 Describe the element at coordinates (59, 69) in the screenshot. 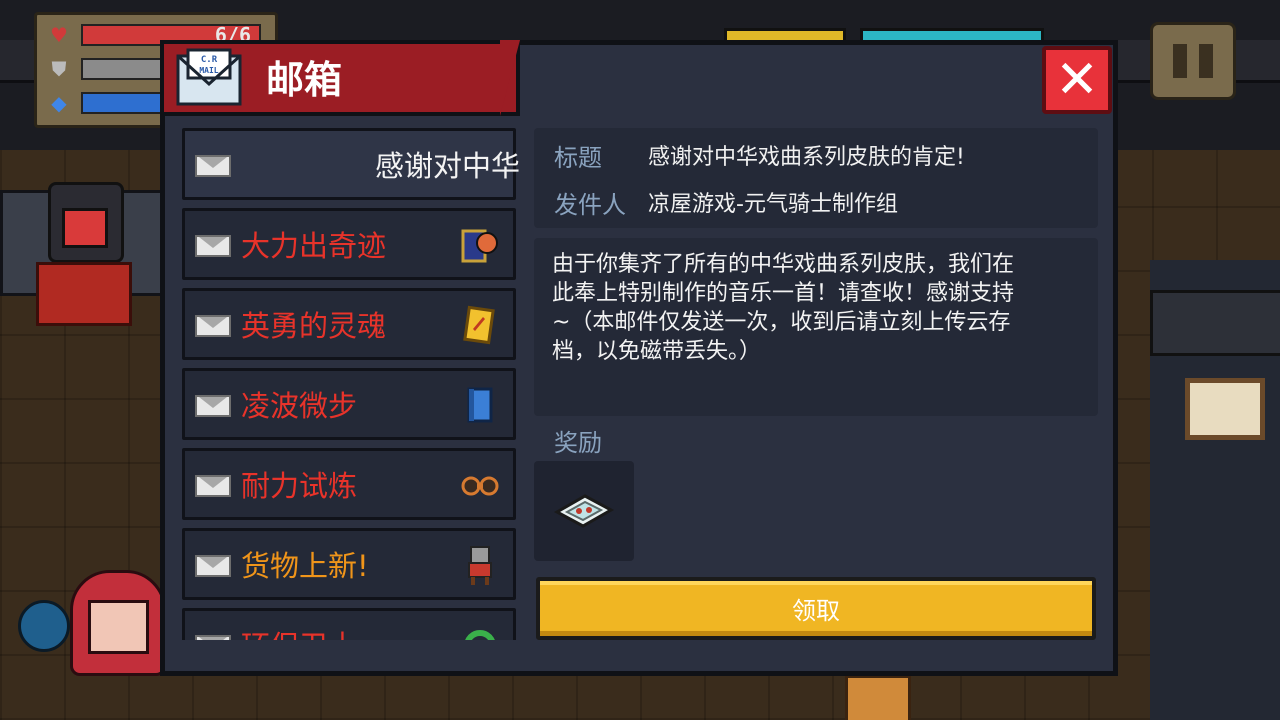

I see `shield-icon: ⛊` at that location.